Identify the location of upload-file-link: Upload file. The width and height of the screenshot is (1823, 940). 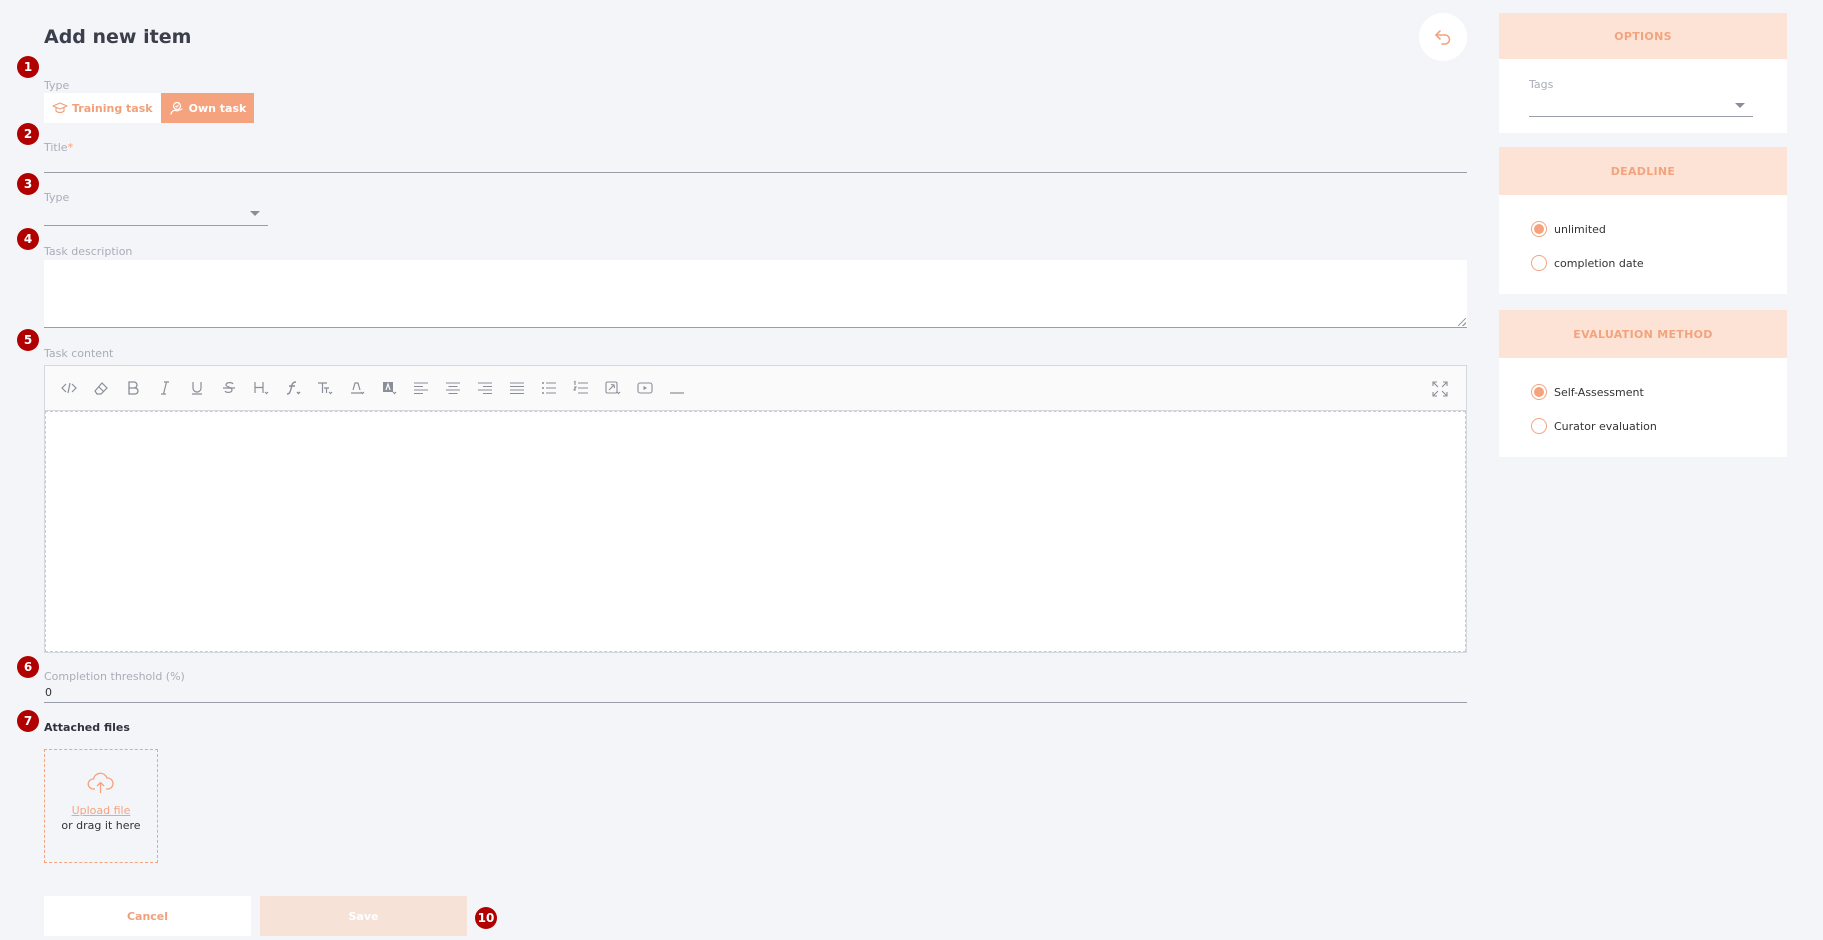
(101, 810).